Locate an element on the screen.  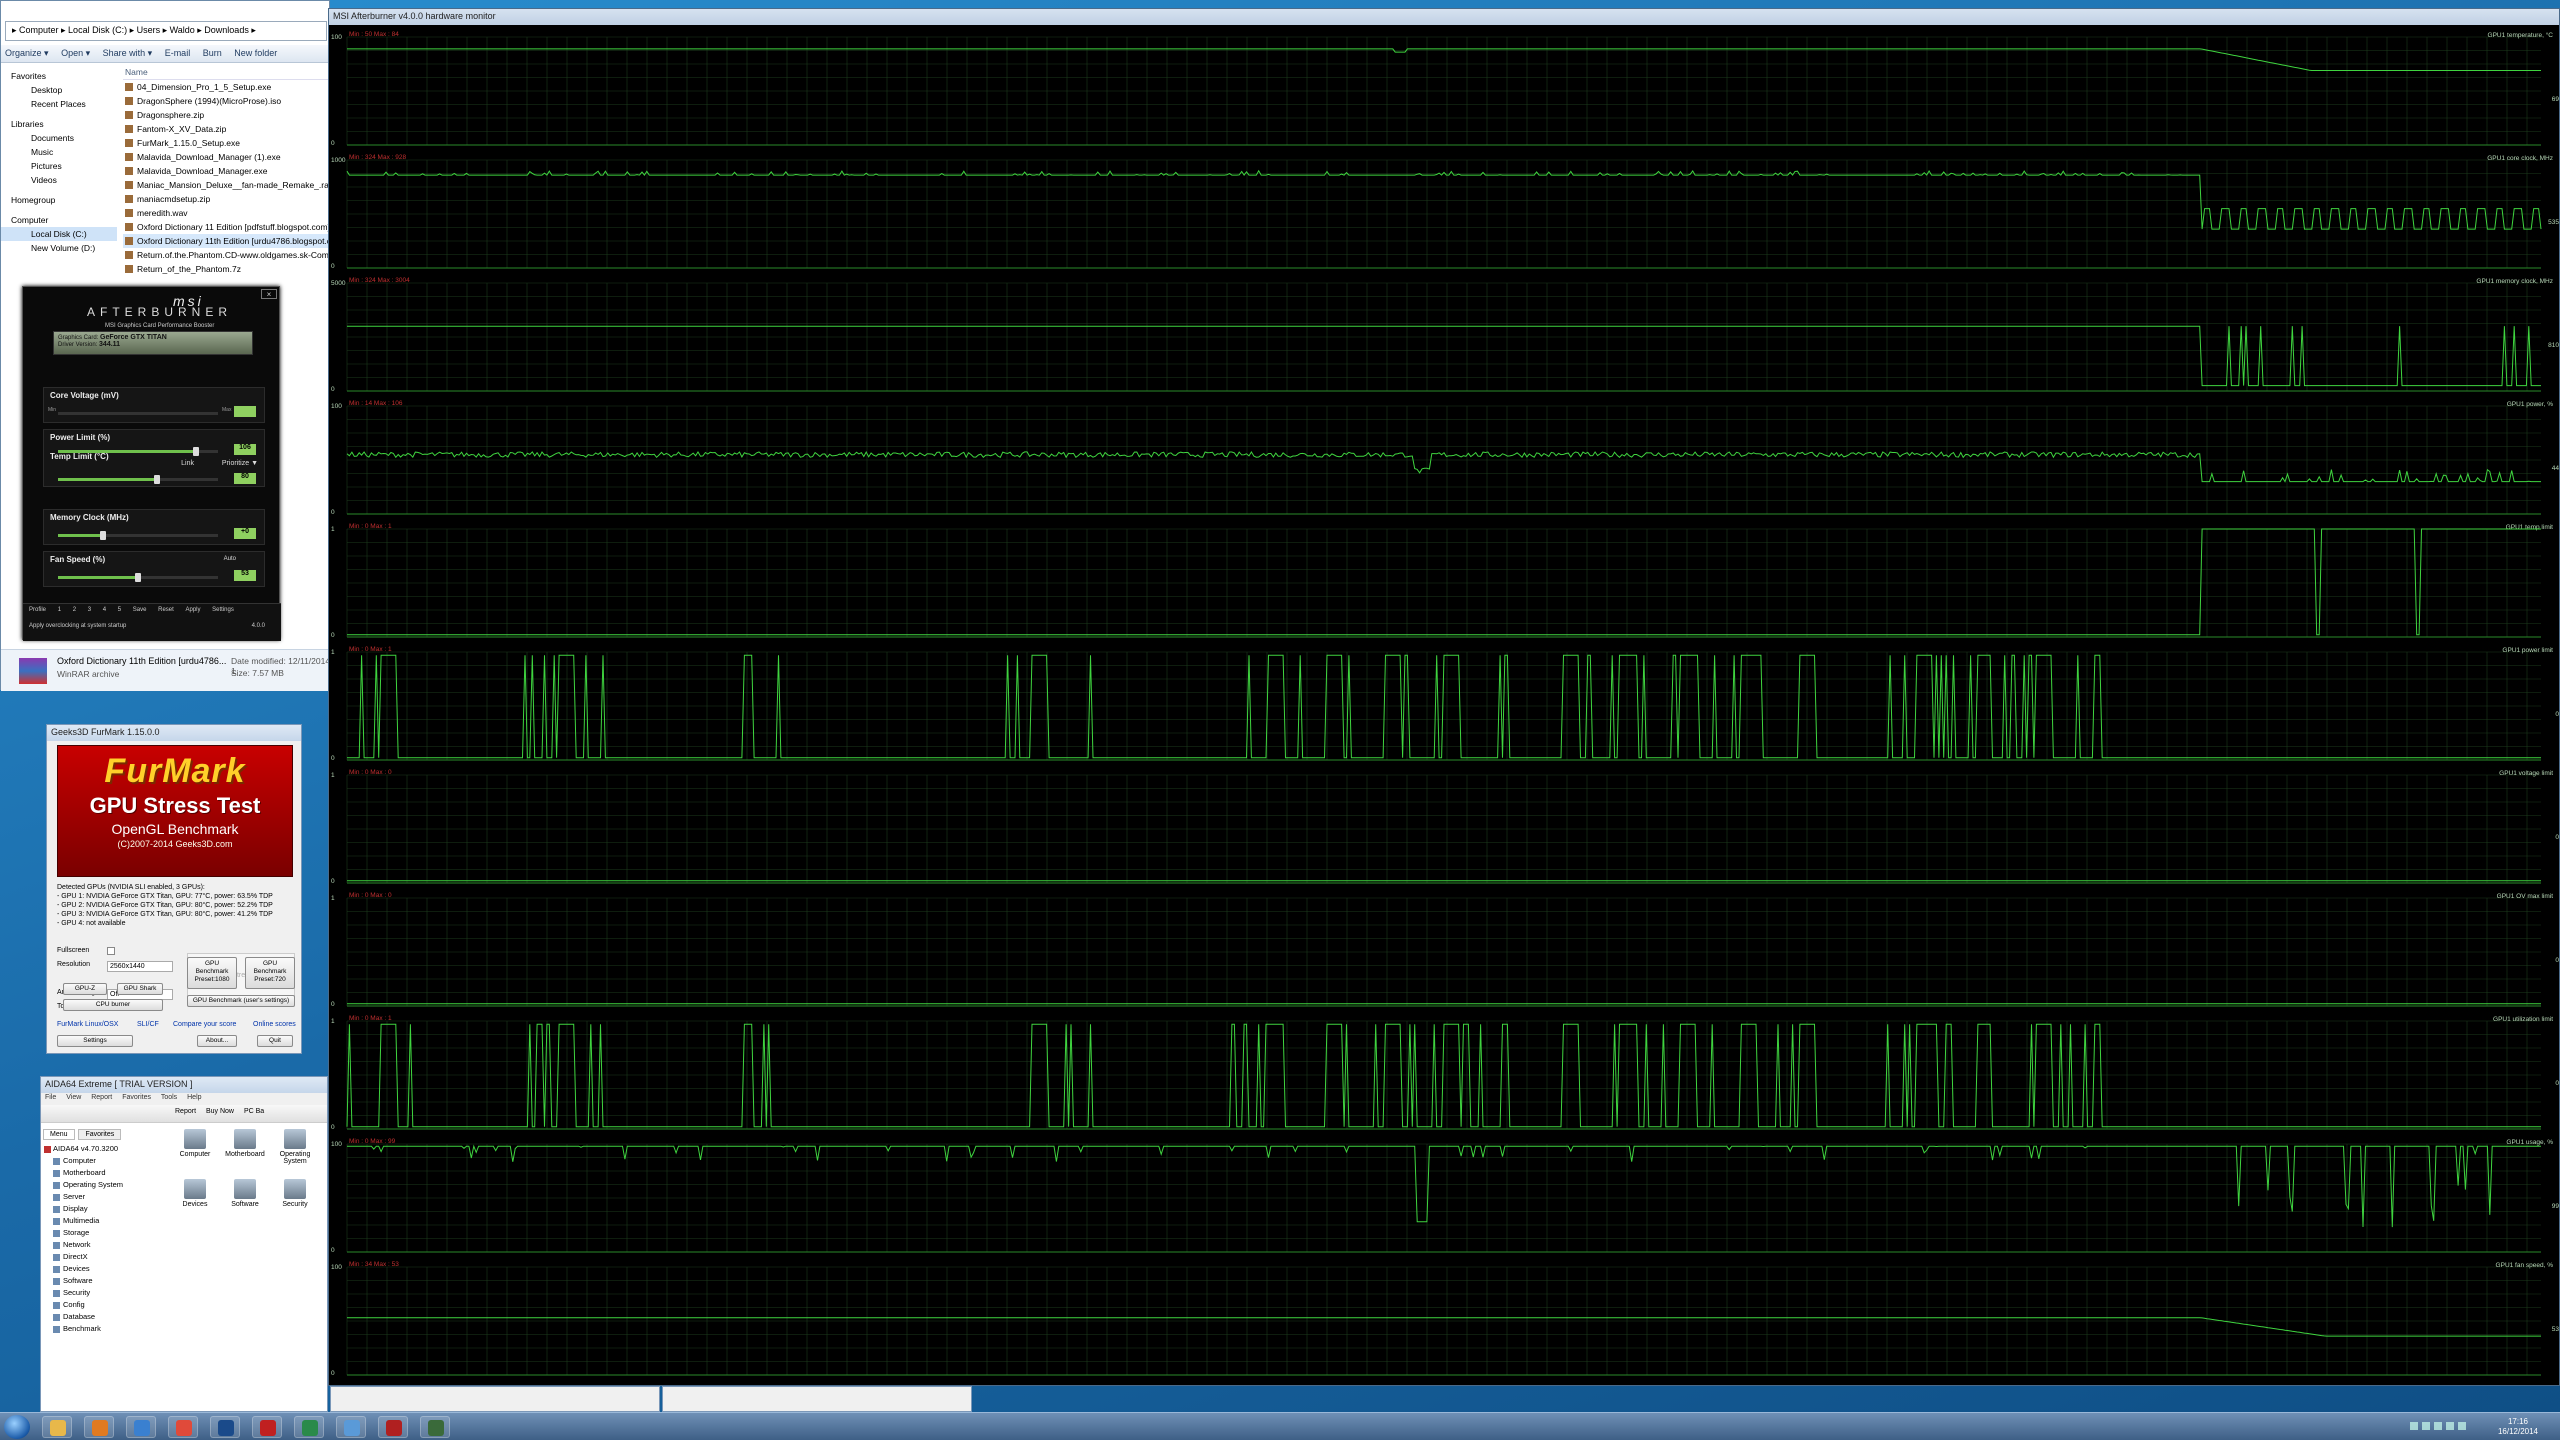
startup-checkbox: Apply overclocking at system startup is located at coordinates (77, 626).